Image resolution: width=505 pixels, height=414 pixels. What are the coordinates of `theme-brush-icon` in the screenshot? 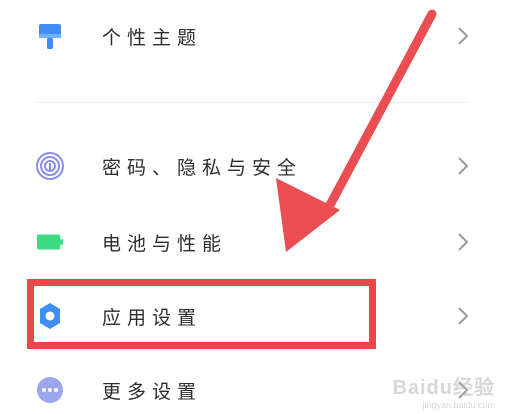 It's located at (50, 36).